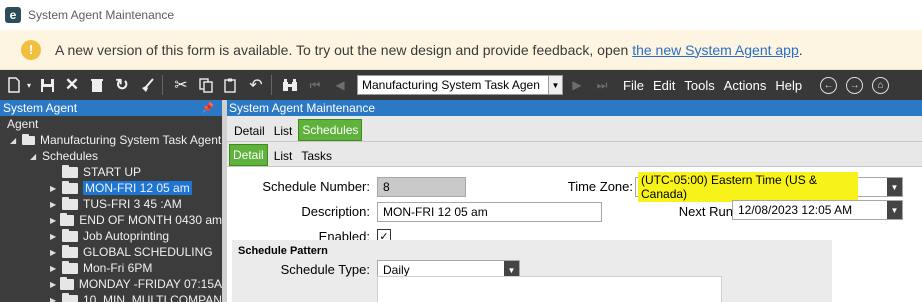 The height and width of the screenshot is (302, 922). I want to click on paste-icon, so click(231, 85).